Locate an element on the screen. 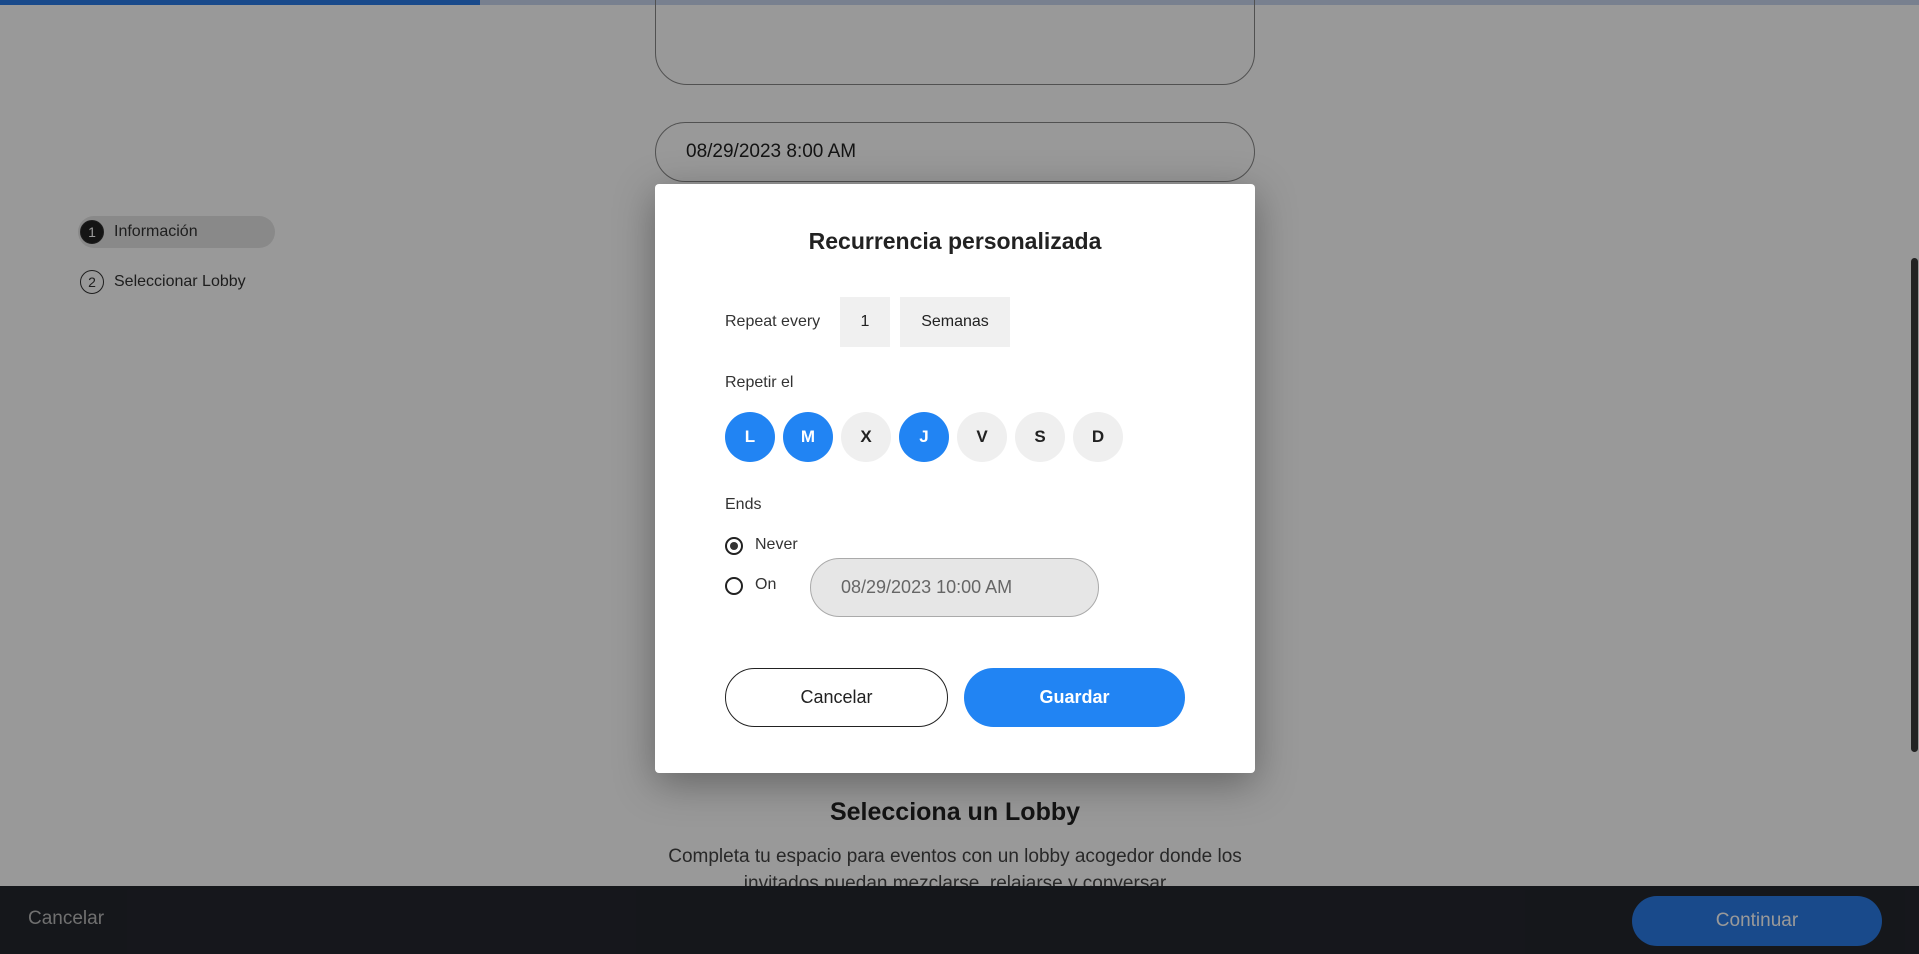 This screenshot has width=1919, height=954. save-button: Guardar is located at coordinates (1074, 697).